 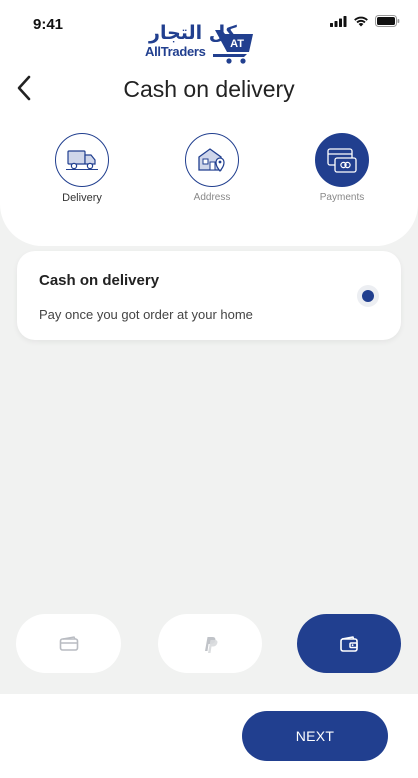 What do you see at coordinates (199, 43) in the screenshot?
I see `alltraders-logo: كل التجار AllTraders AT` at bounding box center [199, 43].